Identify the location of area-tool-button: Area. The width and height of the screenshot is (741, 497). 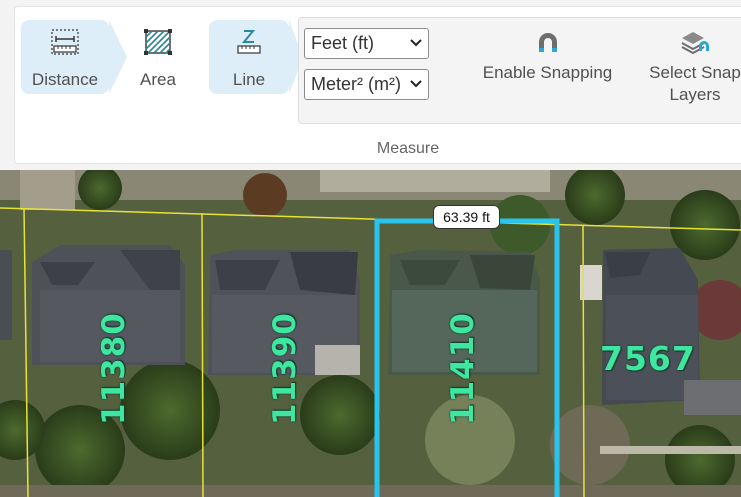
(158, 57).